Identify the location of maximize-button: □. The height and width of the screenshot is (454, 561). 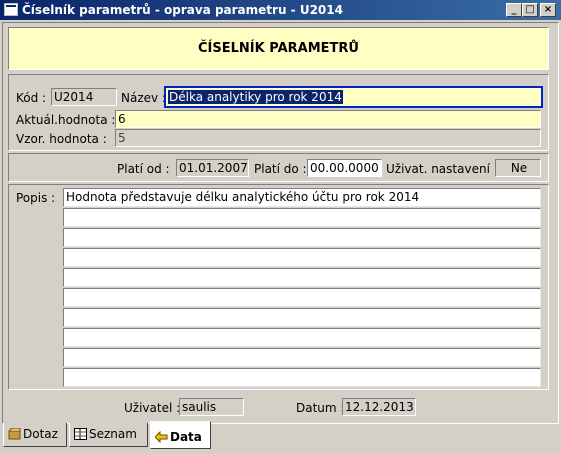
(530, 10).